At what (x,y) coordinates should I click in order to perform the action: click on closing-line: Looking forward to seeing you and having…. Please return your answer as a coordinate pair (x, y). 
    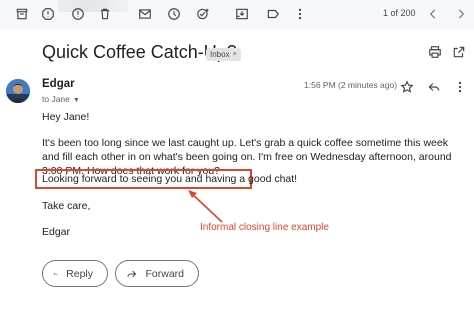
    Looking at the image, I should click on (170, 179).